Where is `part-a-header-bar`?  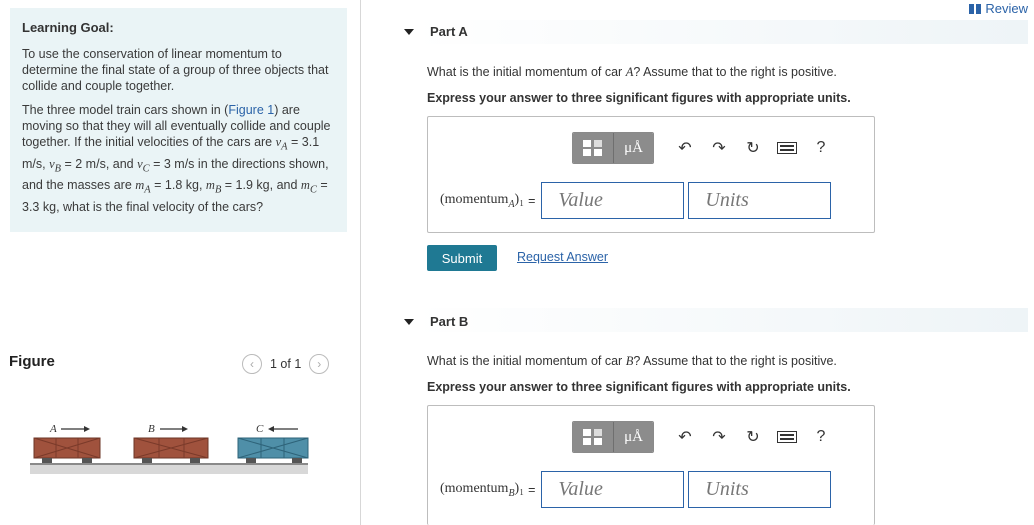
part-a-header-bar is located at coordinates (721, 32).